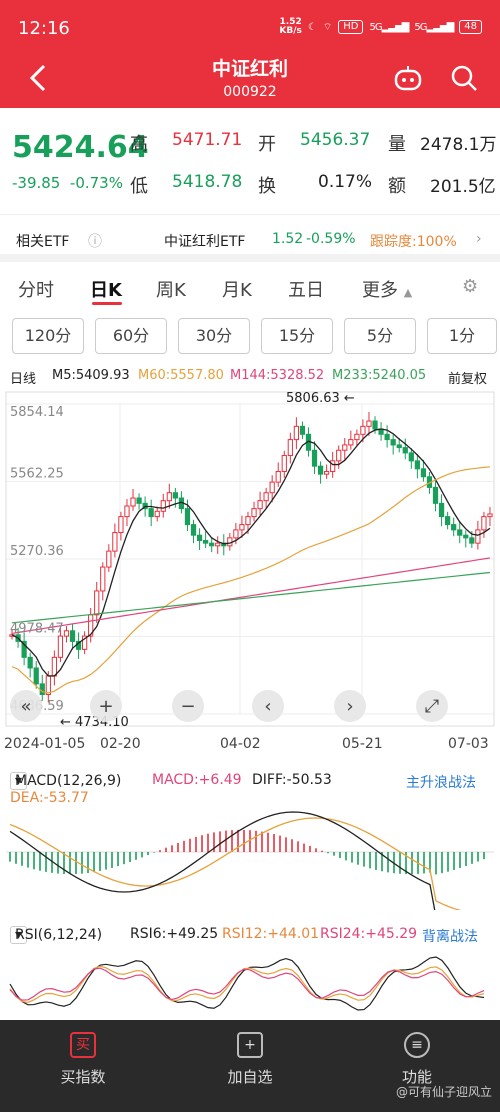 This screenshot has height=1112, width=500. Describe the element at coordinates (139, 186) in the screenshot. I see `low-label: 低` at that location.